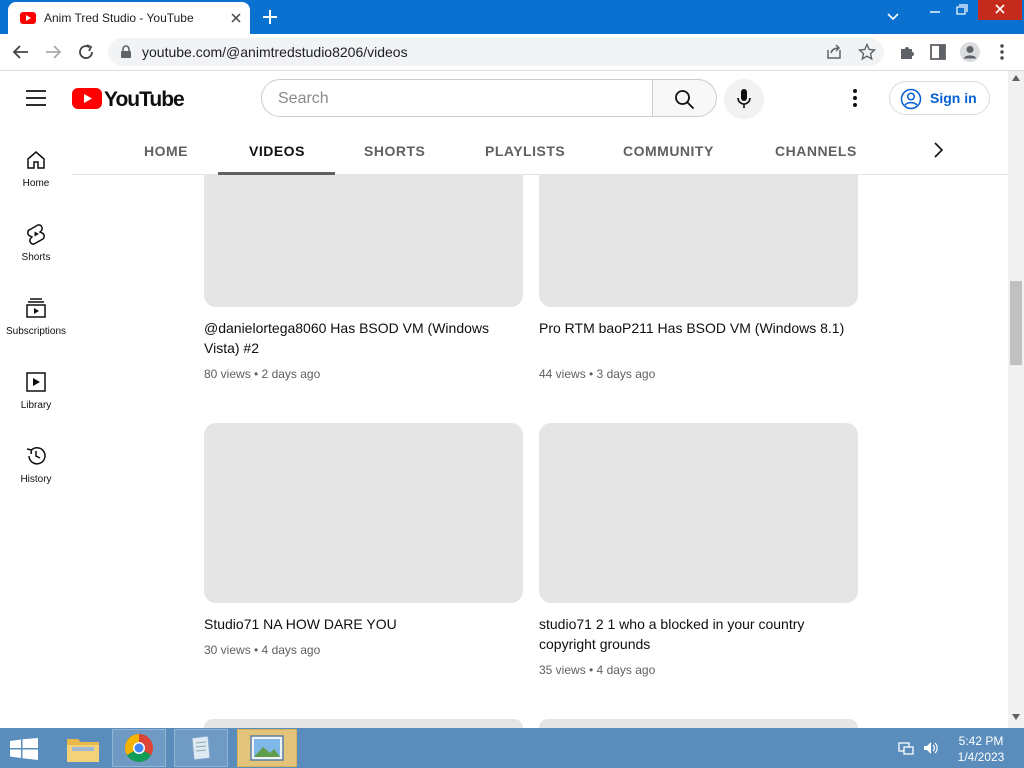  Describe the element at coordinates (275, 52) in the screenshot. I see `url-text: youtube.com/@animtredstudio8206/videos` at that location.